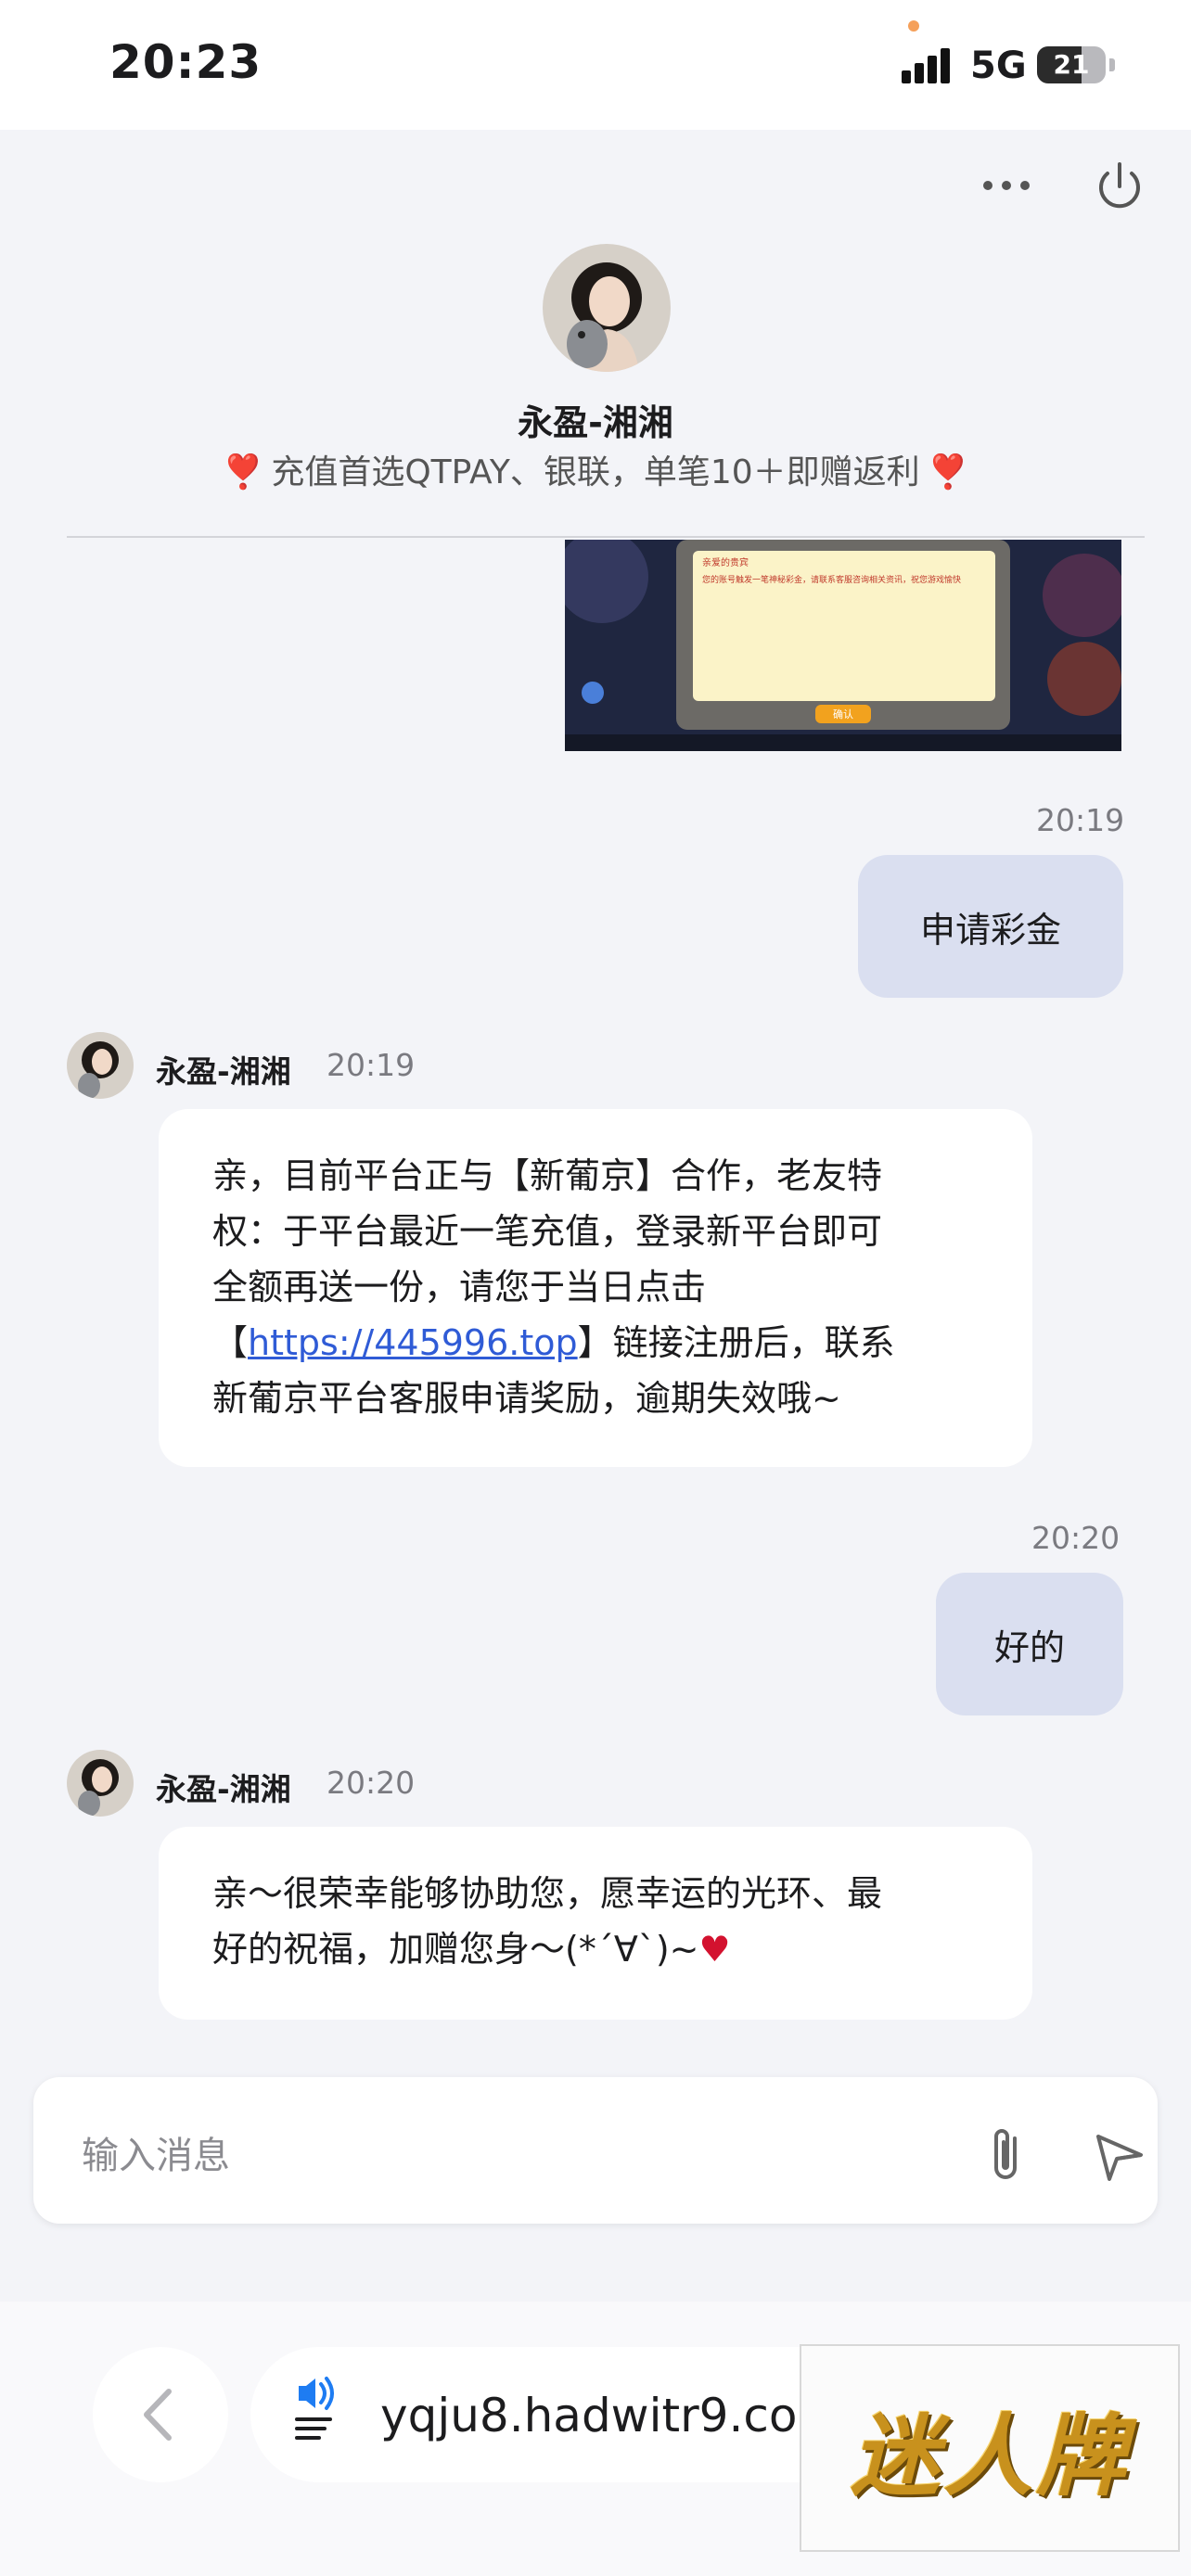  I want to click on attach-button, so click(1007, 2155).